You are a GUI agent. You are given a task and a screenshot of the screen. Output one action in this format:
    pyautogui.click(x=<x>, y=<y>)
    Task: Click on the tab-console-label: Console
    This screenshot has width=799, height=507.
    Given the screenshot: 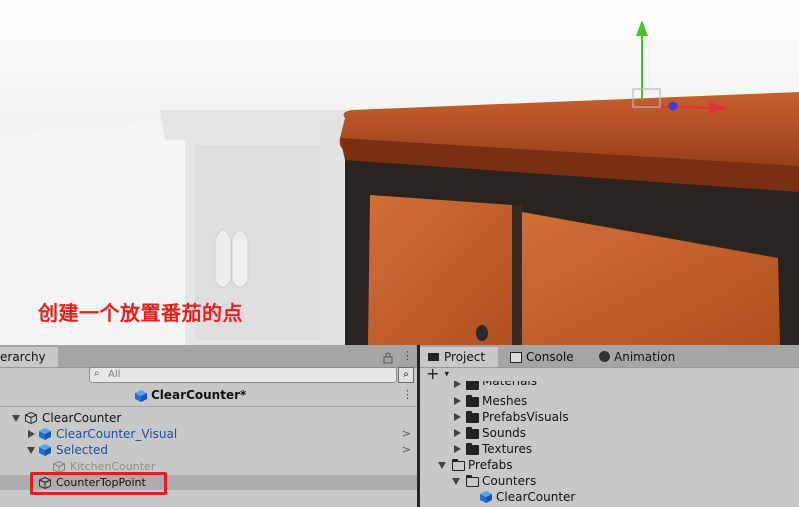 What is the action you would take?
    pyautogui.click(x=550, y=357)
    